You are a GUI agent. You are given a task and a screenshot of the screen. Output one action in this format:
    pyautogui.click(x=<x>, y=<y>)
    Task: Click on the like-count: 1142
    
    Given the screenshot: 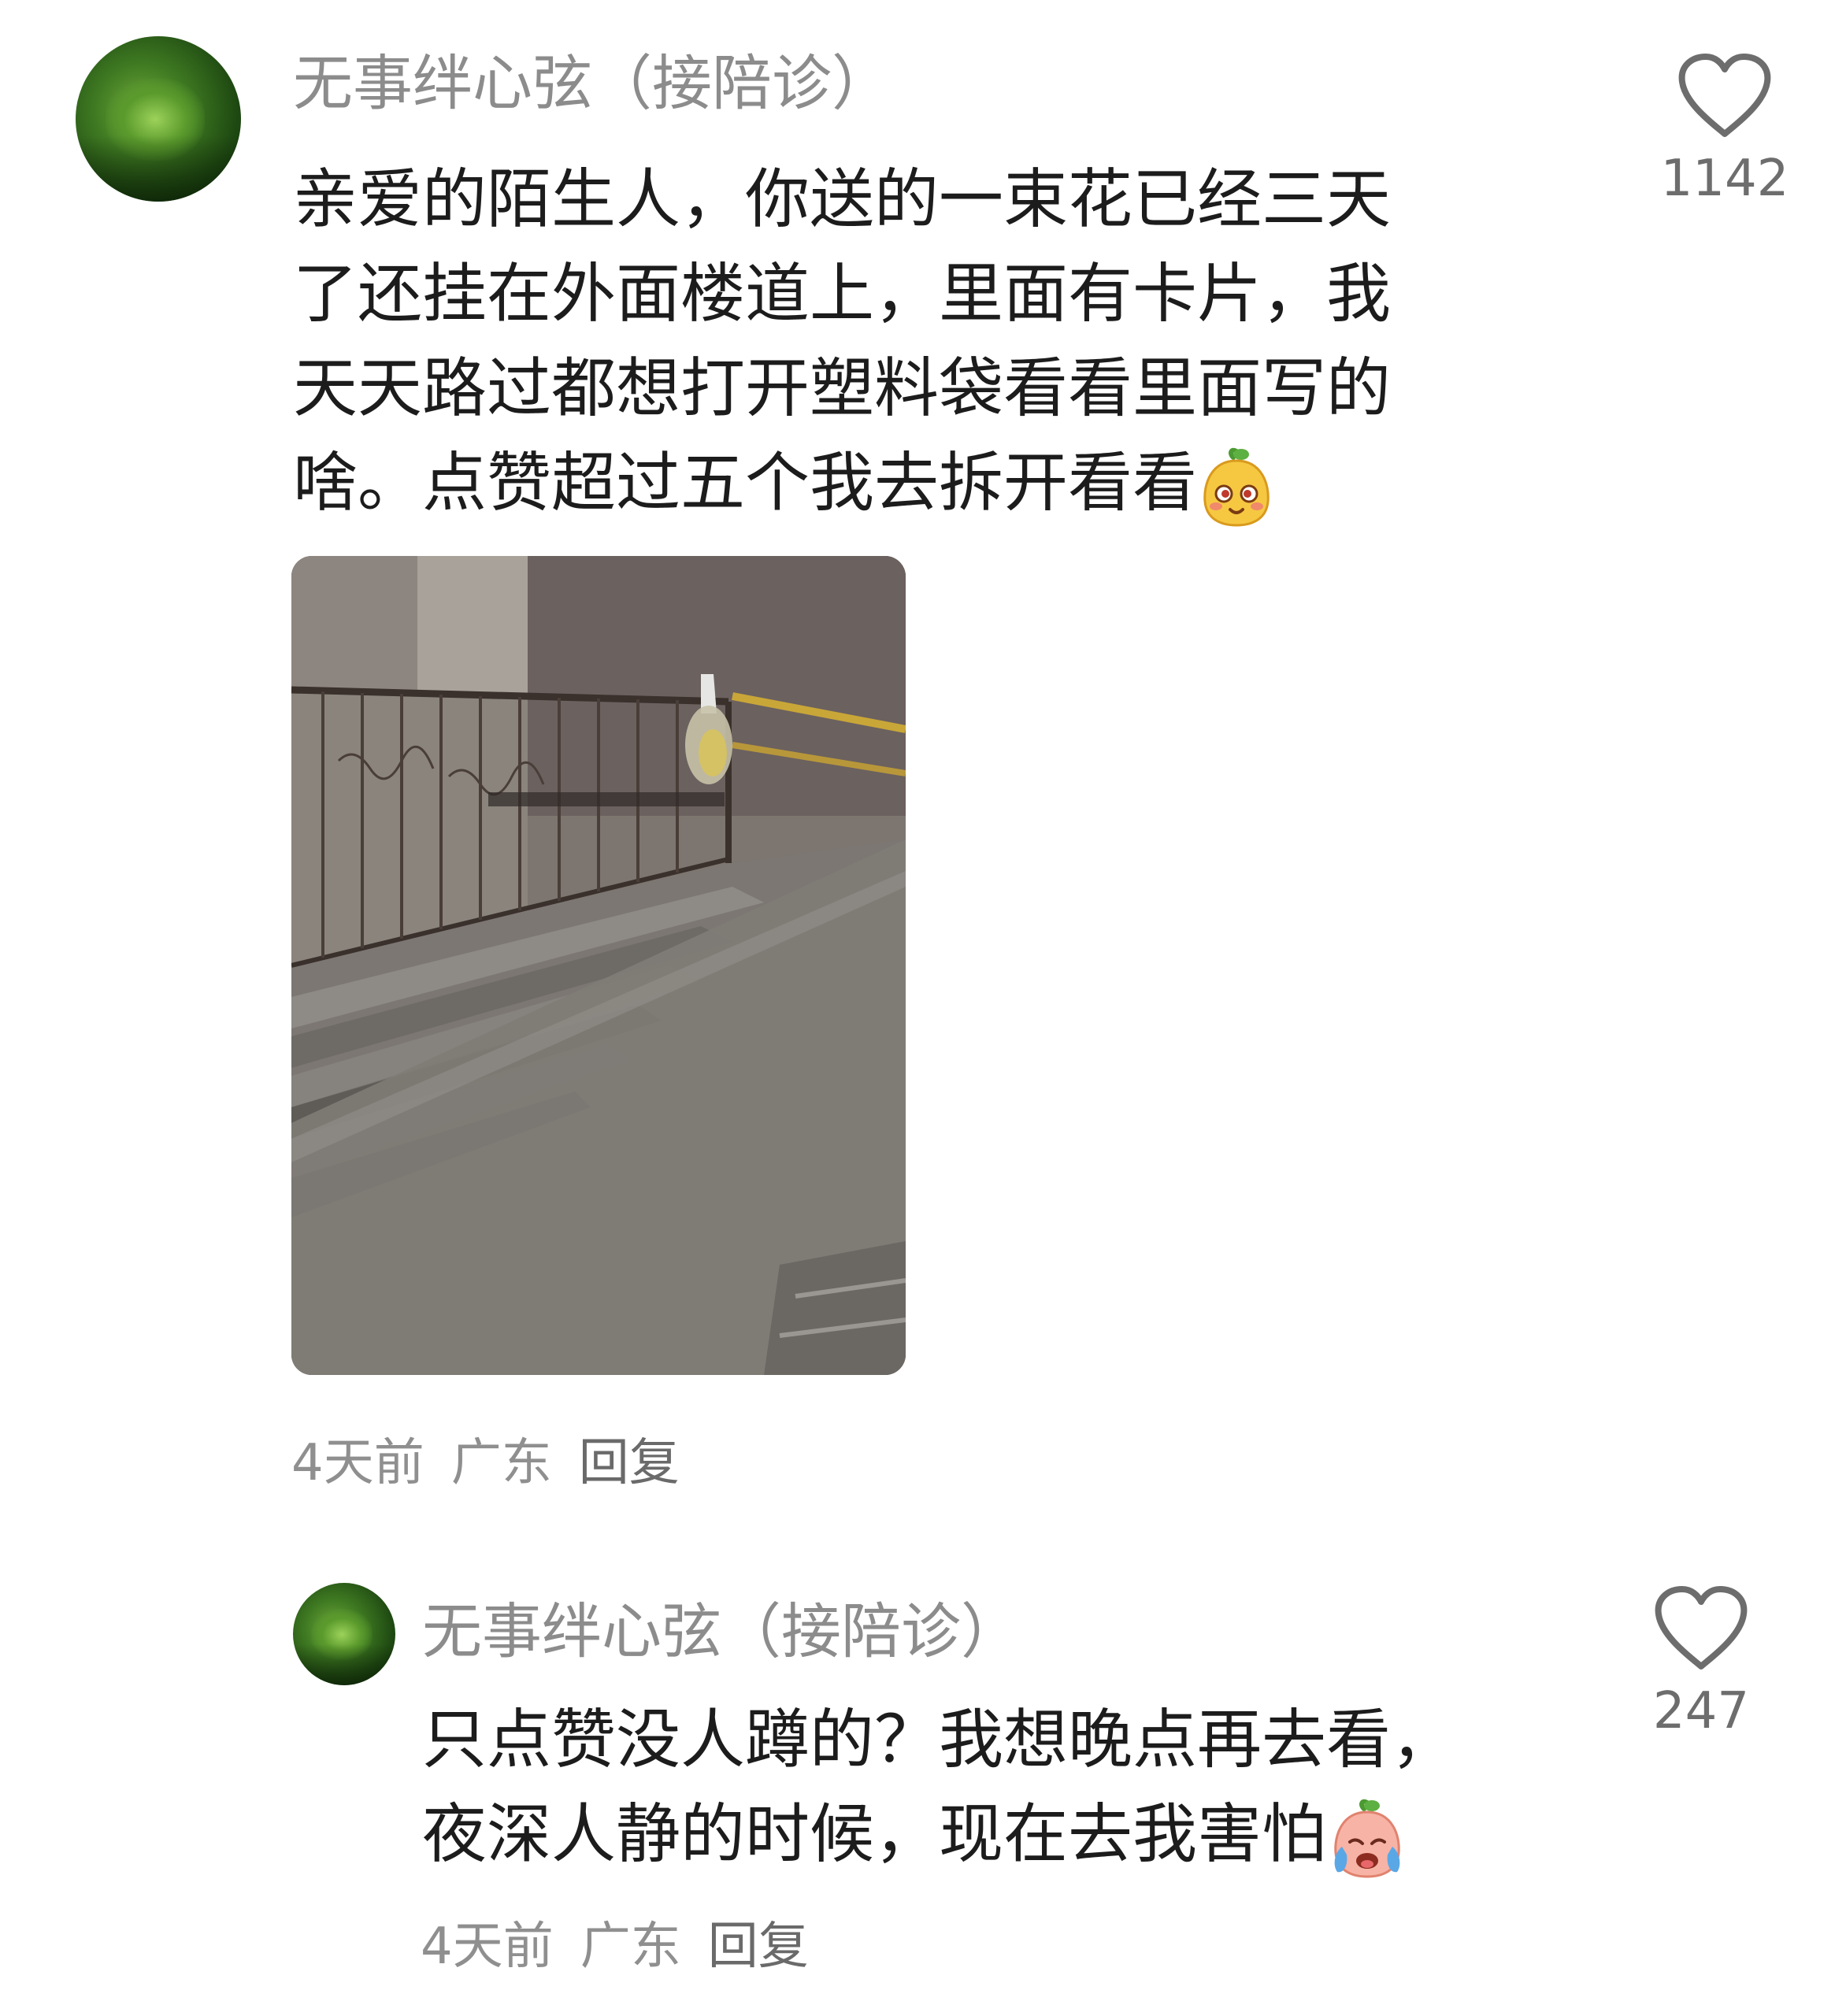 What is the action you would take?
    pyautogui.click(x=1724, y=179)
    